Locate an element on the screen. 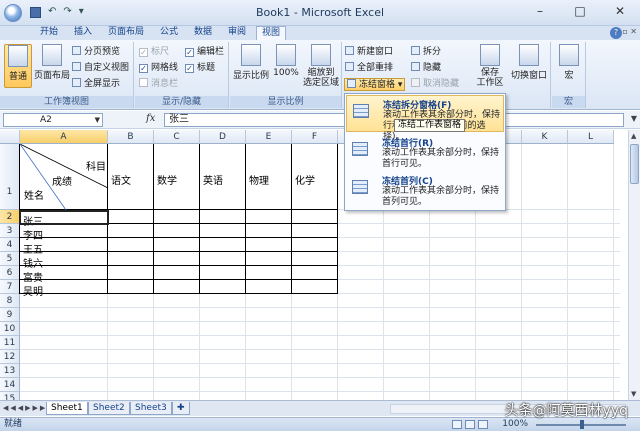 Image resolution: width=640 pixels, height=431 pixels. freeze-panes-button: 冻结窗格 ▾ is located at coordinates (375, 84).